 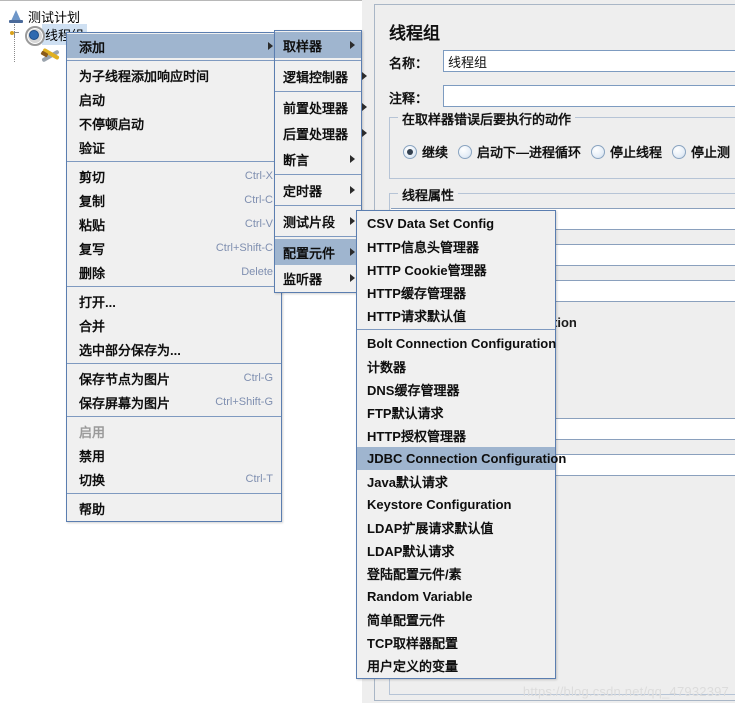 I want to click on menu-item-6: Bolt Connection Configuration, so click(x=457, y=343).